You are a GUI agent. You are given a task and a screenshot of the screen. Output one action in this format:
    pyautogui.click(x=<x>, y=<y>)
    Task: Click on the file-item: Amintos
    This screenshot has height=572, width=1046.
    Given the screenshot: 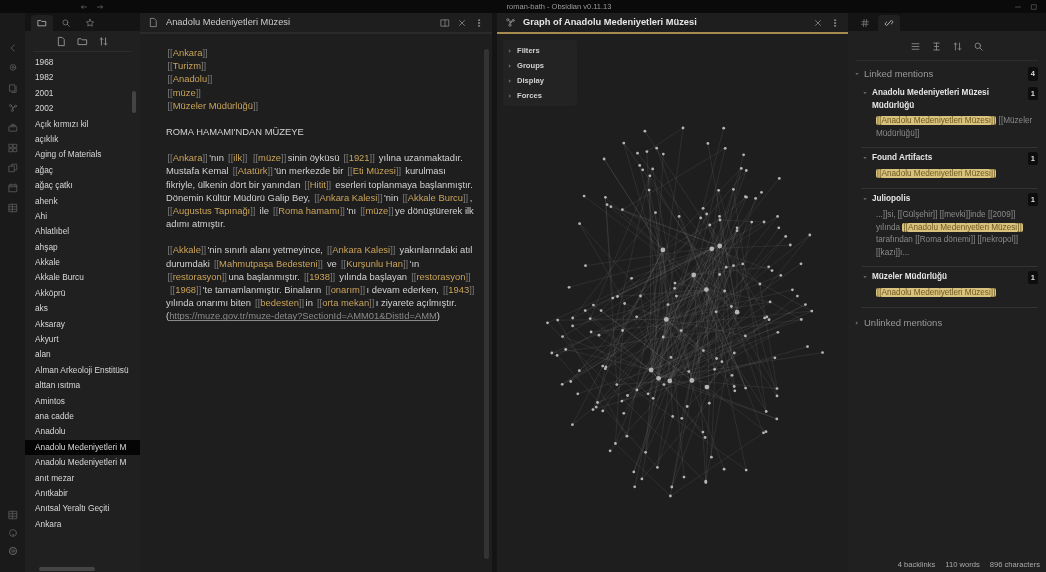 What is the action you would take?
    pyautogui.click(x=82, y=401)
    